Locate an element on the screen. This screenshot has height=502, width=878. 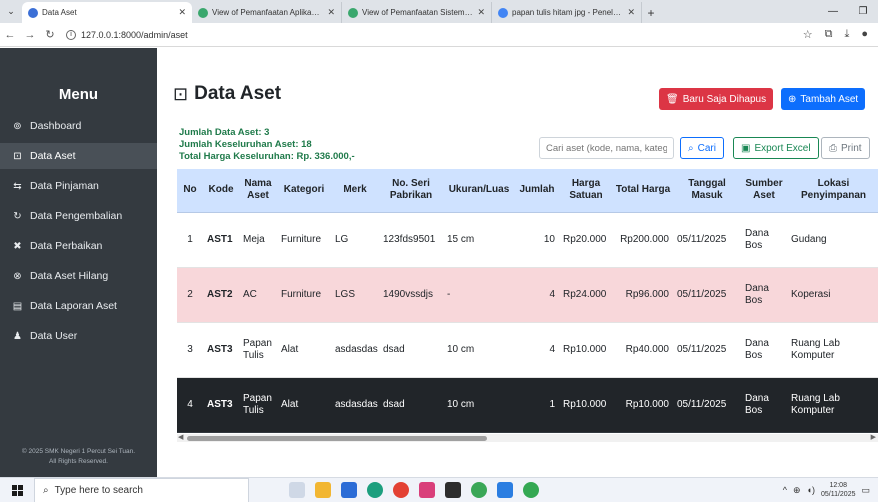
table-header-cell: Harga Satuan is located at coordinates (586, 191).